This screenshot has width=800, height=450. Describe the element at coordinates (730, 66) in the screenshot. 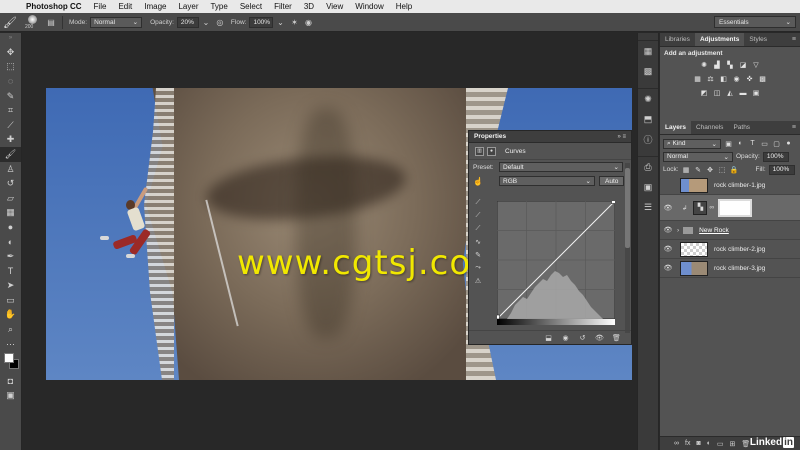

I see `curves-icon: ▚` at that location.